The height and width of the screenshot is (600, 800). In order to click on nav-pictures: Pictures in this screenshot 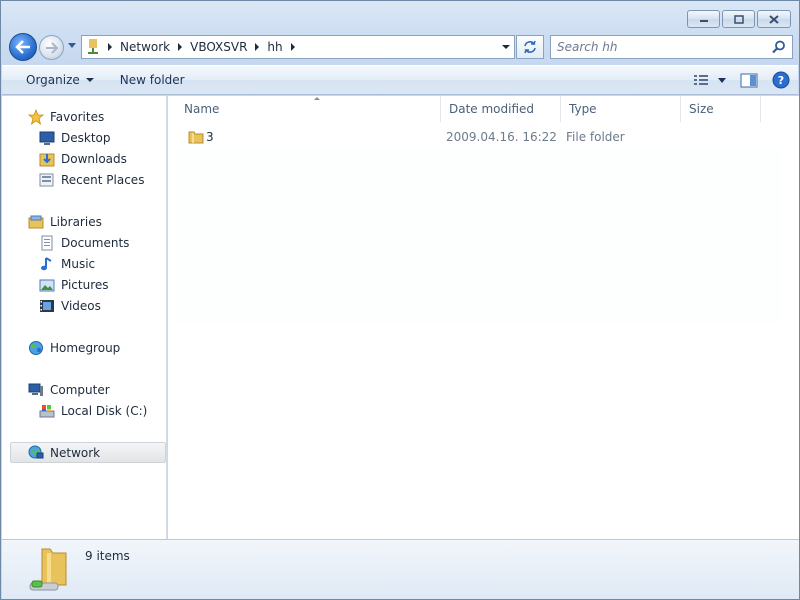, I will do `click(84, 284)`.